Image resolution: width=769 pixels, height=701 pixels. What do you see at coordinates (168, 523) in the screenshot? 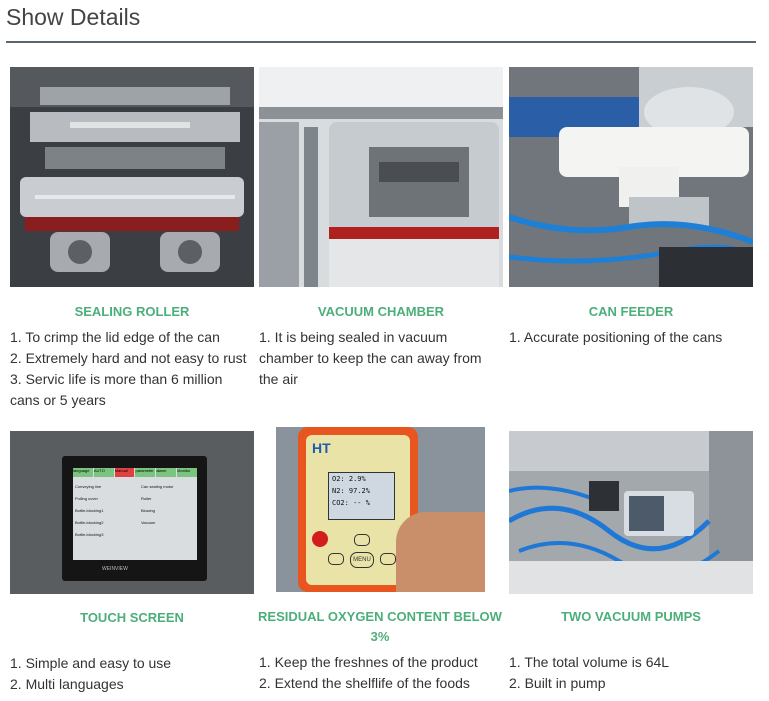
I see `hmi-row: Vacuum` at bounding box center [168, 523].